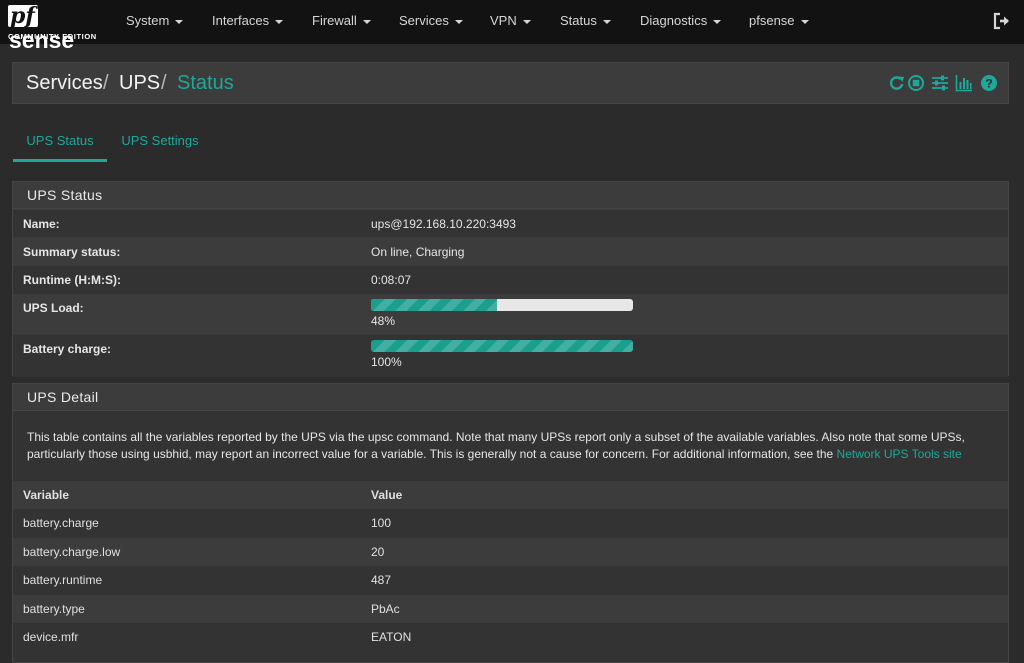 The width and height of the screenshot is (1024, 663). Describe the element at coordinates (1002, 21) in the screenshot. I see `logout-icon` at that location.